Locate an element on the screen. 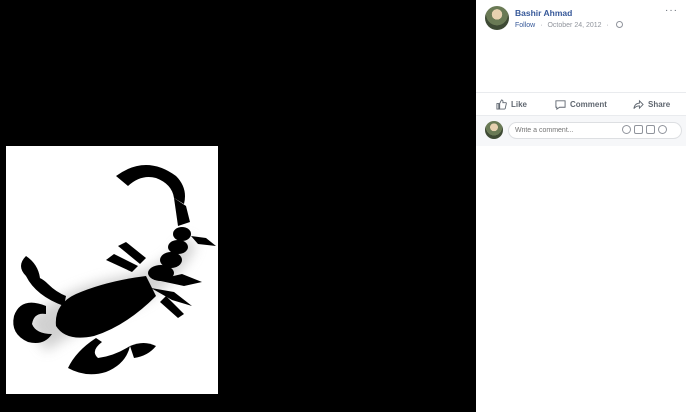 This screenshot has width=686, height=412. author-name: Bashir Ahmad is located at coordinates (543, 13).